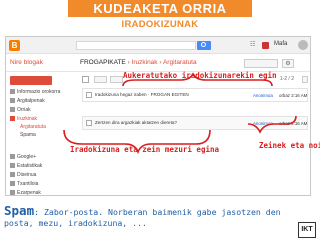 This screenshot has width=320, height=240. Describe the element at coordinates (289, 145) in the screenshot. I see `annotation-who-when: Zeinek eta noiz` at that location.